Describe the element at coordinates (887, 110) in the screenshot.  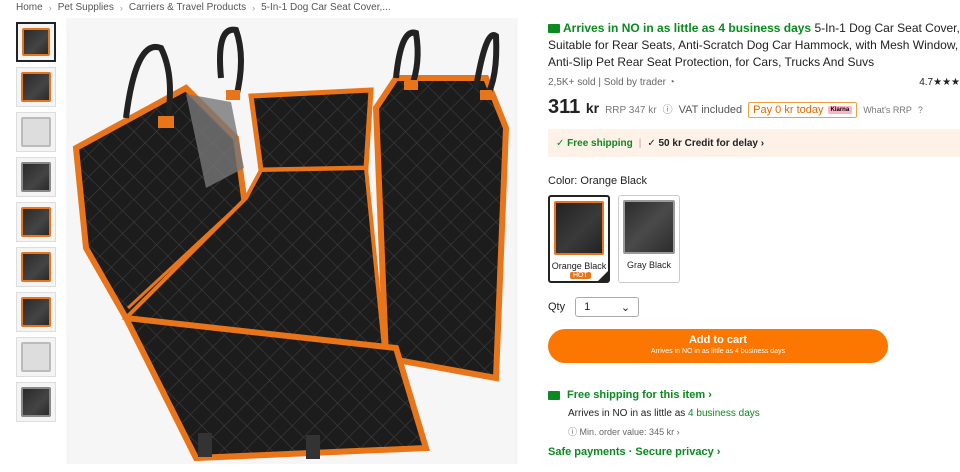
I see `whats-rrp-link: What's RRP` at that location.